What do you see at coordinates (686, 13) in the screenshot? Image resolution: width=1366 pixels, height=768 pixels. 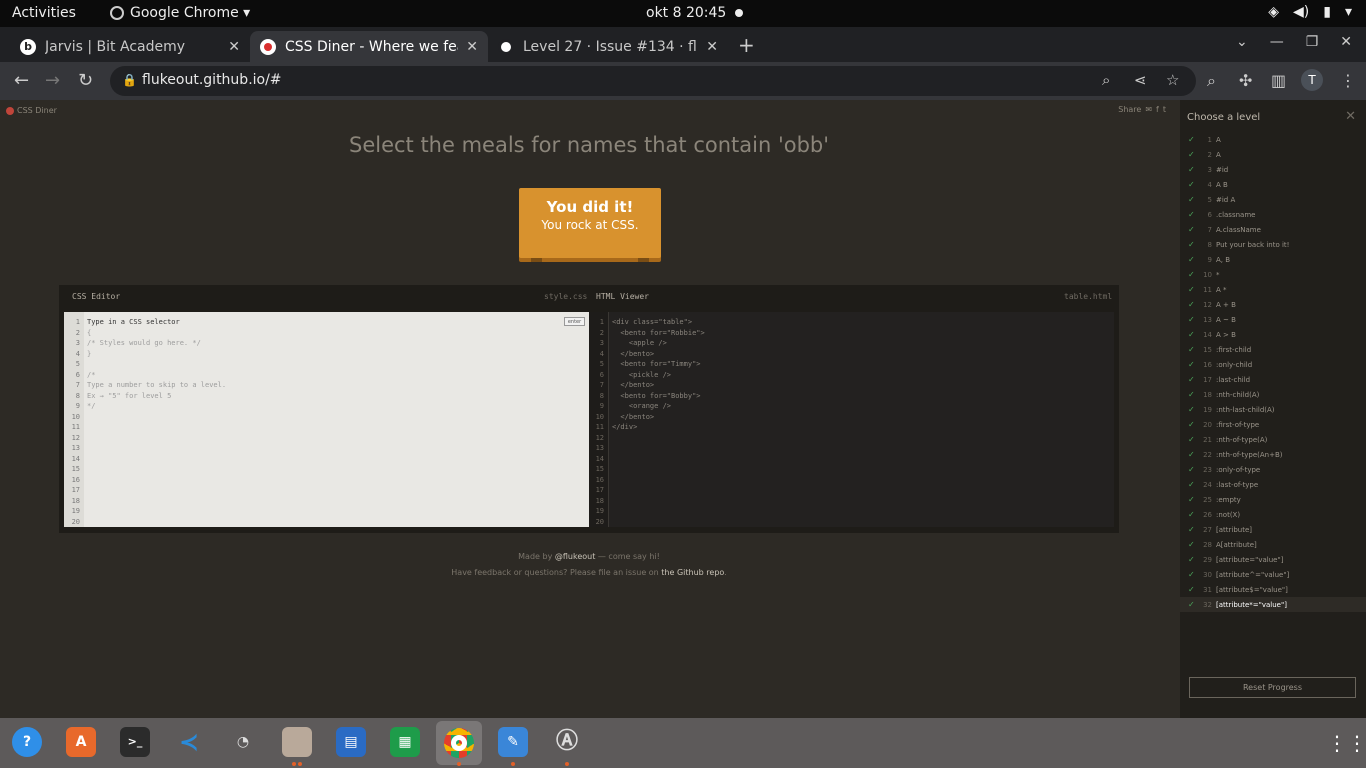 I see `clock: okt 8 20:45` at bounding box center [686, 13].